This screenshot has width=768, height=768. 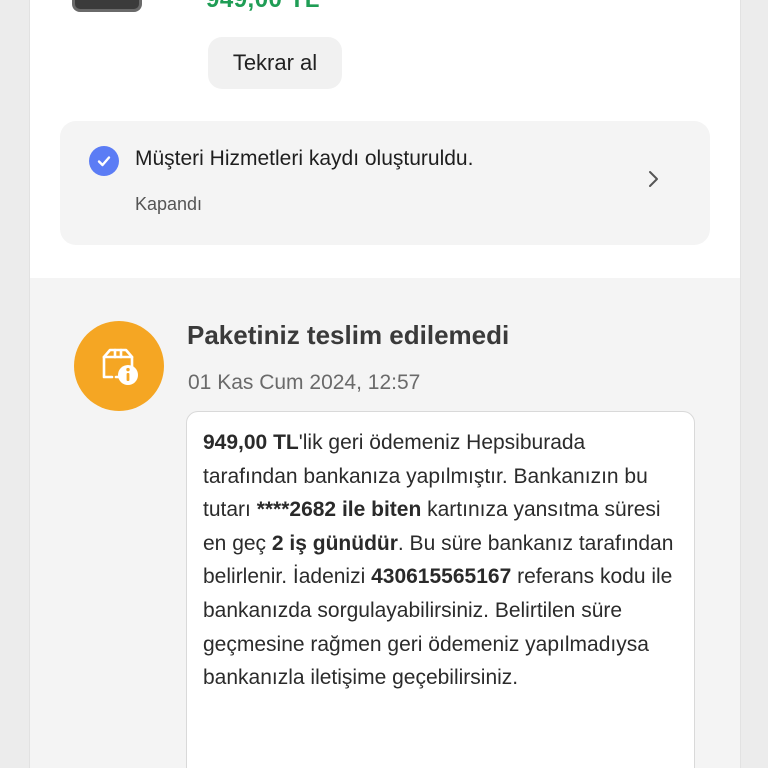 What do you see at coordinates (275, 63) in the screenshot?
I see `rebuy-button: Tekrar al` at bounding box center [275, 63].